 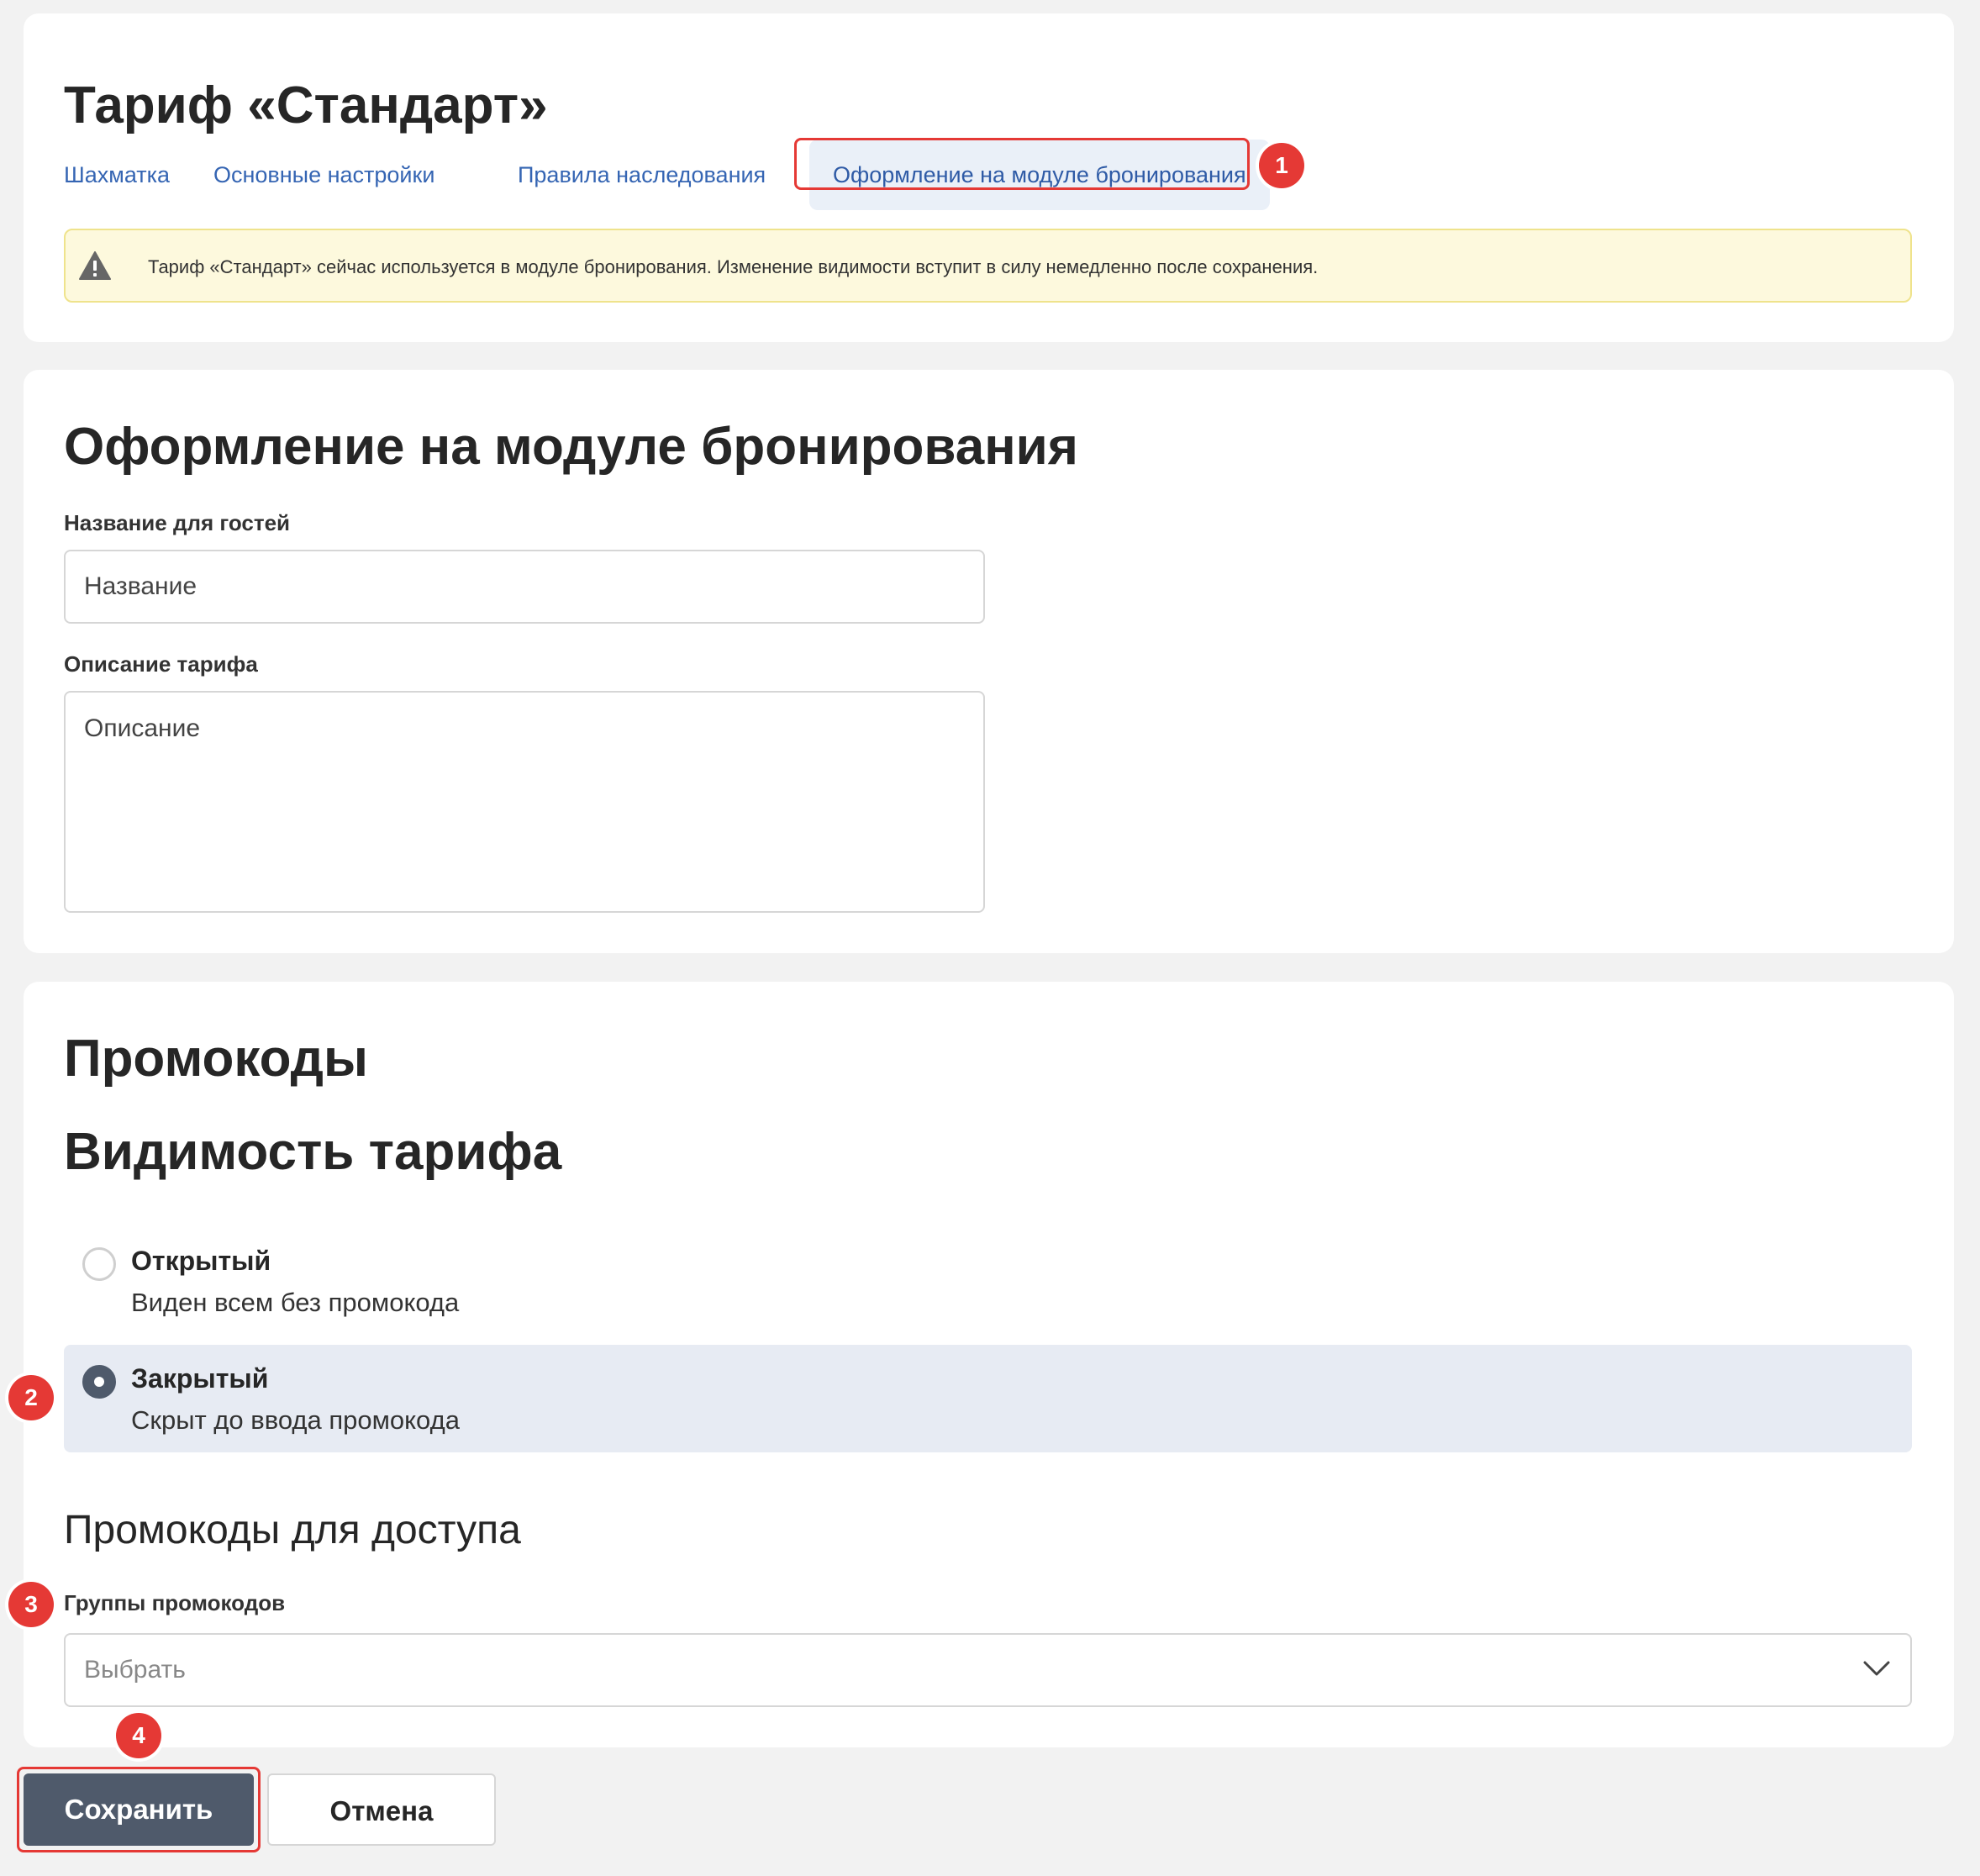 What do you see at coordinates (295, 1420) in the screenshot?
I see `option-closed-description: Скрыт до ввода промокода` at bounding box center [295, 1420].